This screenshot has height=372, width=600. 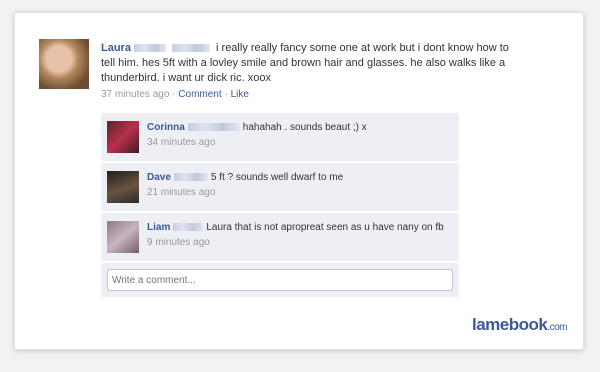 What do you see at coordinates (240, 94) in the screenshot?
I see `like-link: Like` at bounding box center [240, 94].